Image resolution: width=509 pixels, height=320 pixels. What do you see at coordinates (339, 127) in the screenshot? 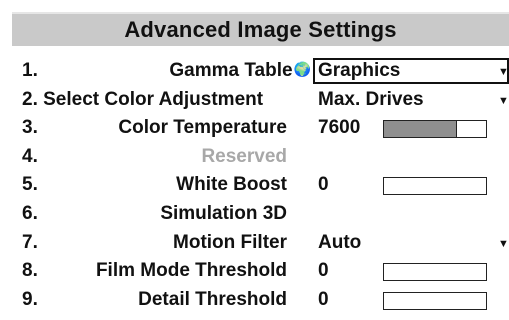
I see `color-temperature-value: 7600` at bounding box center [339, 127].